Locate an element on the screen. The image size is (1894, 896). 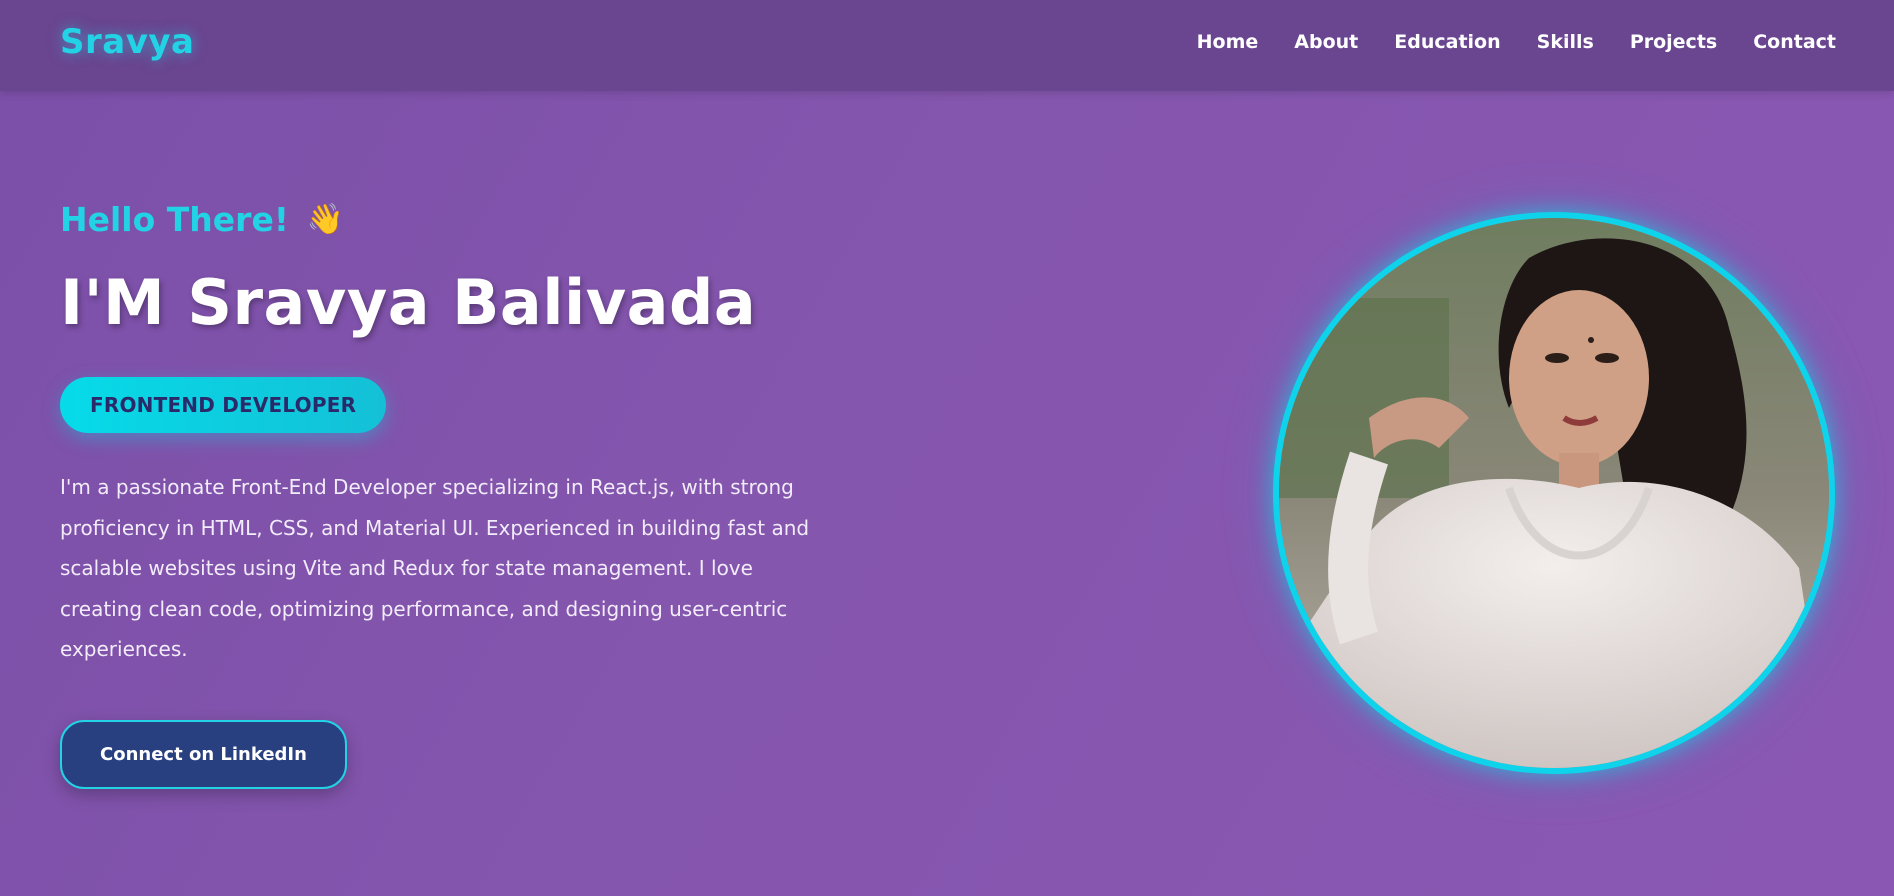
brand-logo: Sravya is located at coordinates (127, 42).